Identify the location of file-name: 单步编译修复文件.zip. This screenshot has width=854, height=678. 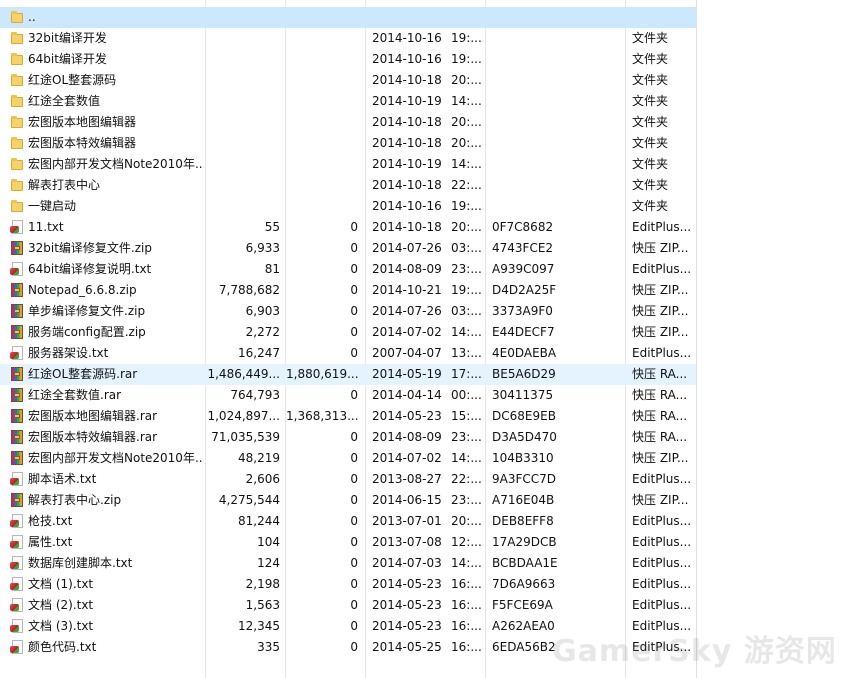
(87, 311).